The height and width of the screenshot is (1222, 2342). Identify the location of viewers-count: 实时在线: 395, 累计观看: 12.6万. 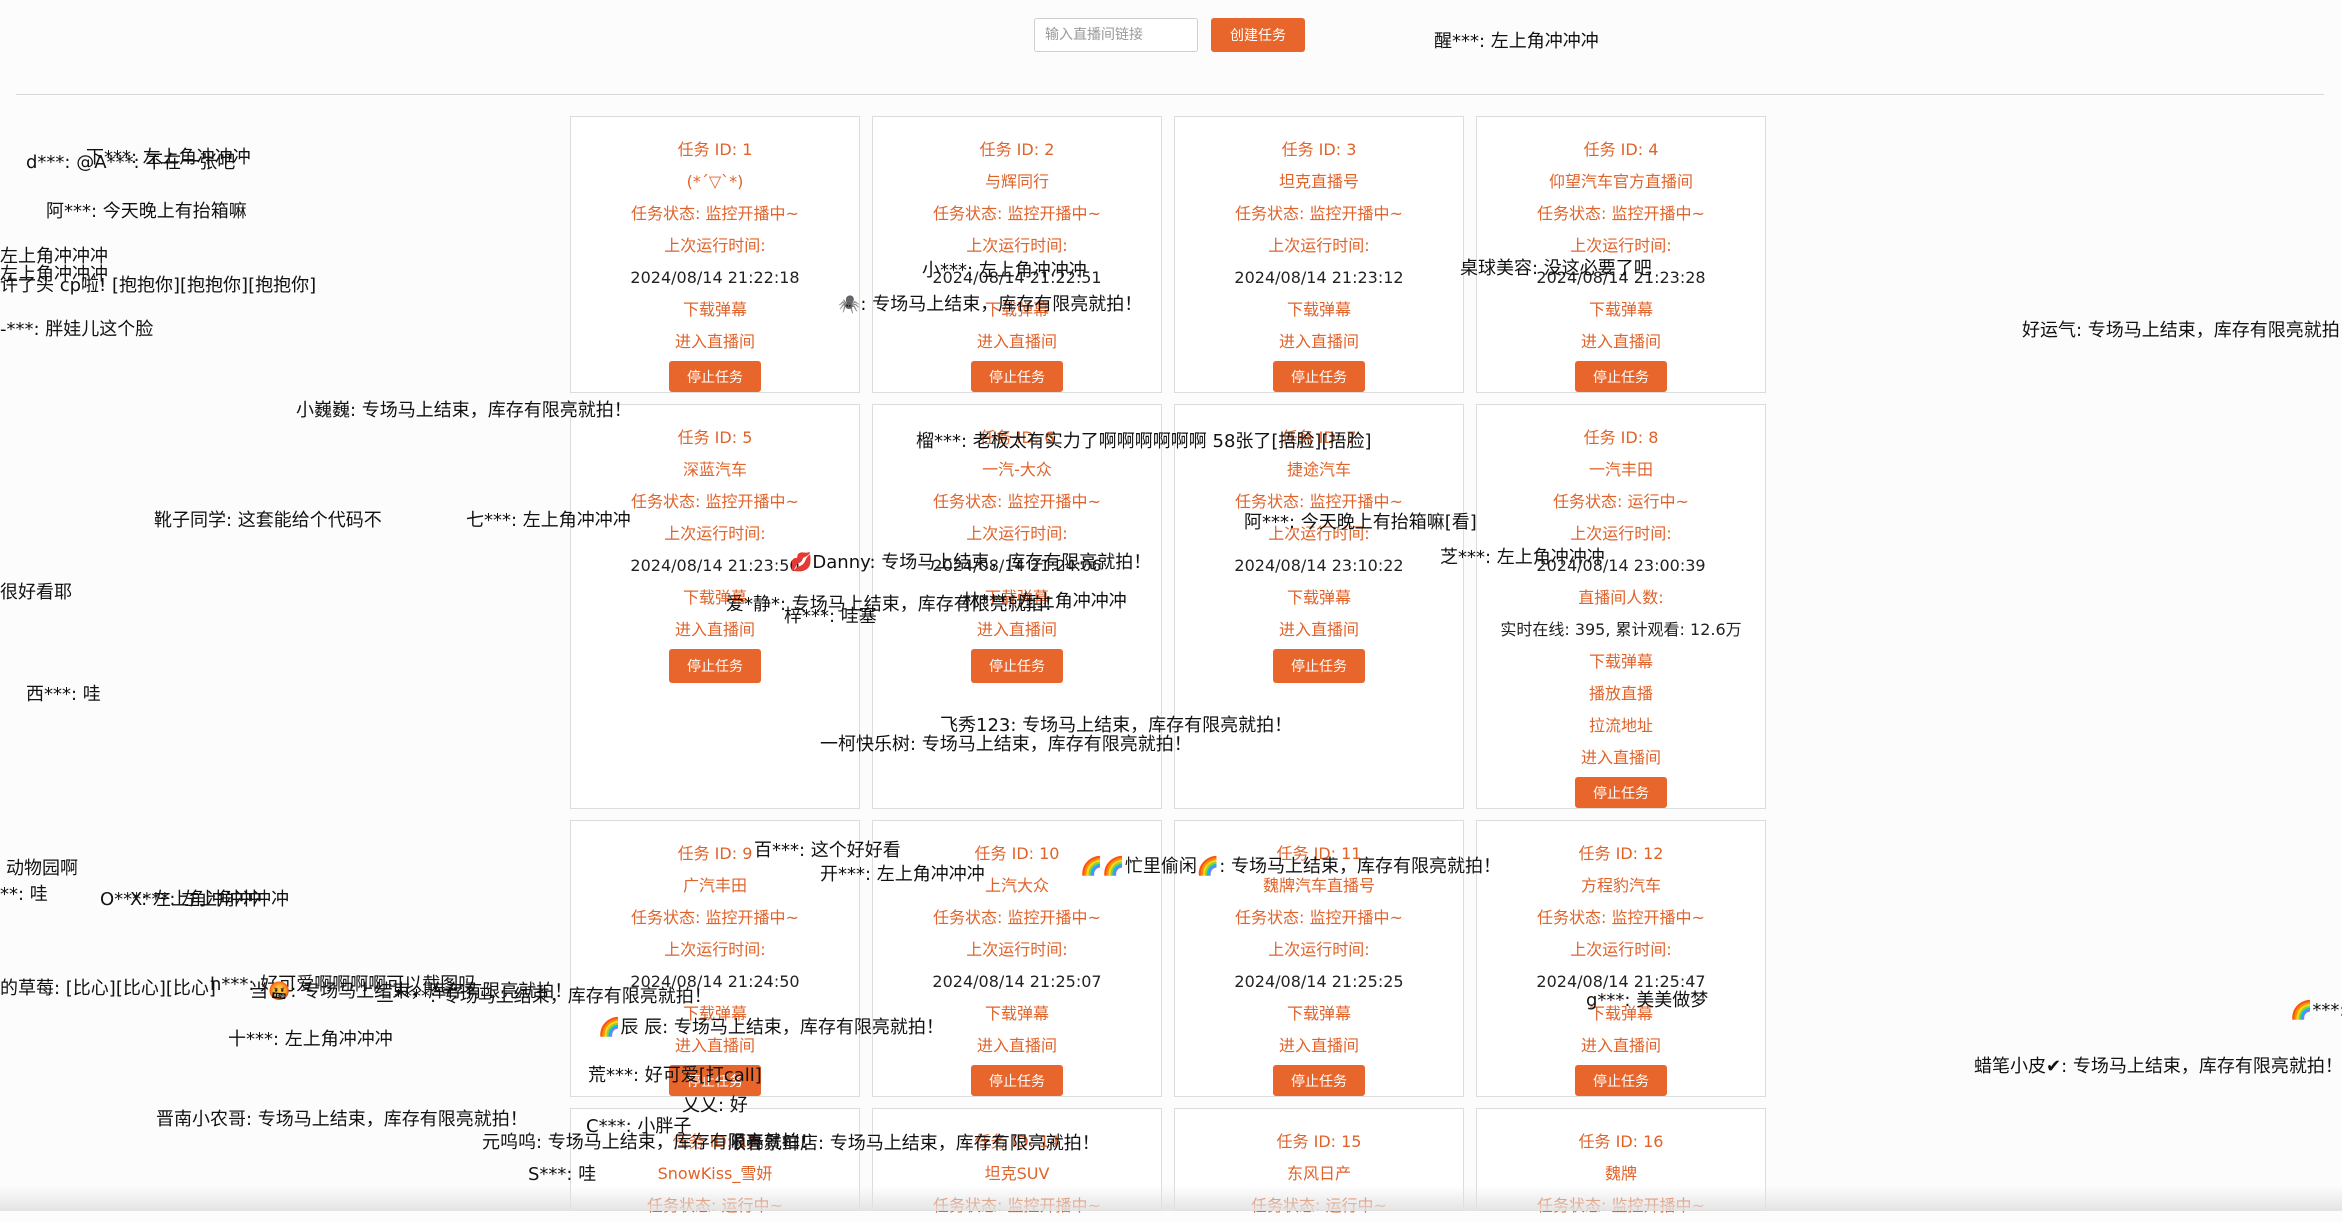
(1621, 629).